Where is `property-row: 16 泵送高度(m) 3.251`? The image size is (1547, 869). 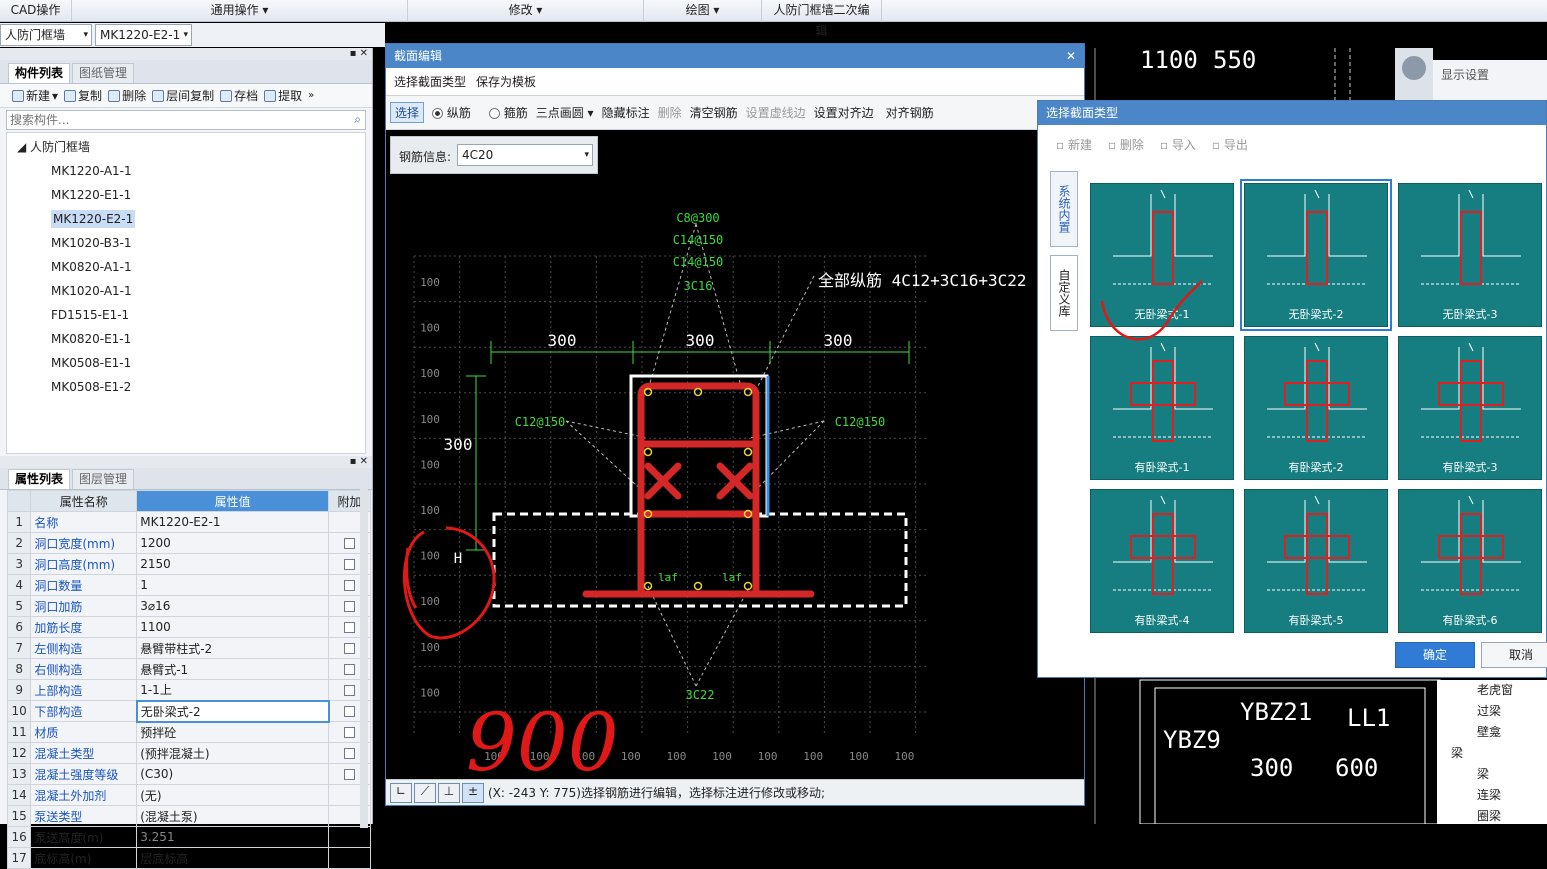 property-row: 16 泵送高度(m) 3.251 is located at coordinates (188, 837).